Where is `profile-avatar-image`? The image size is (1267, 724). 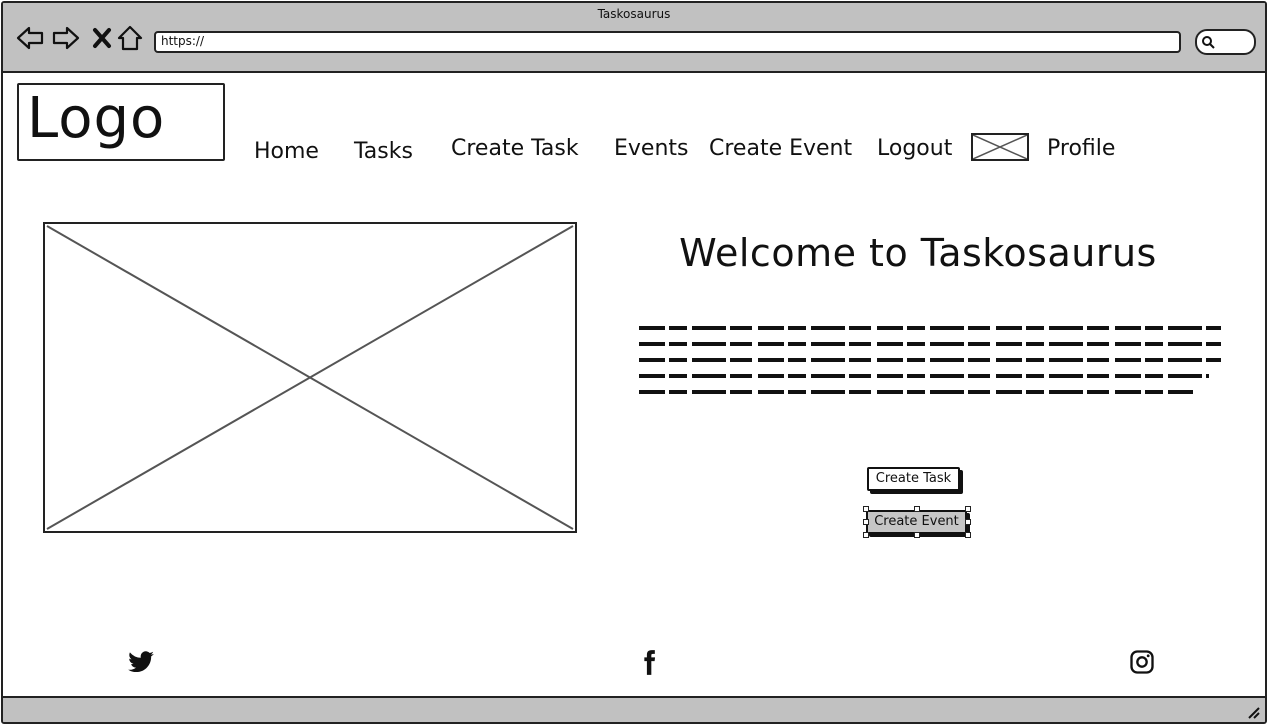
profile-avatar-image is located at coordinates (1000, 147).